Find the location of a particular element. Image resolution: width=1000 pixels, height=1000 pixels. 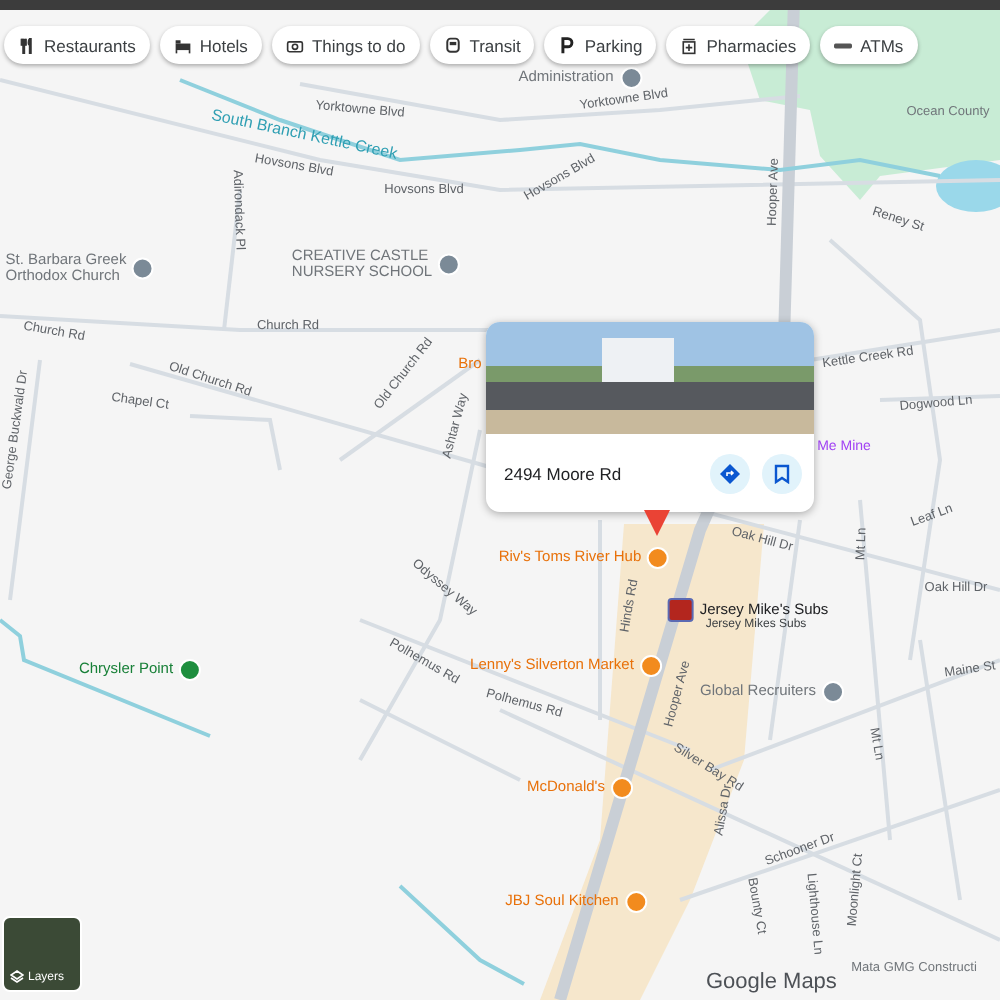

category-chip: Transit is located at coordinates (482, 45).